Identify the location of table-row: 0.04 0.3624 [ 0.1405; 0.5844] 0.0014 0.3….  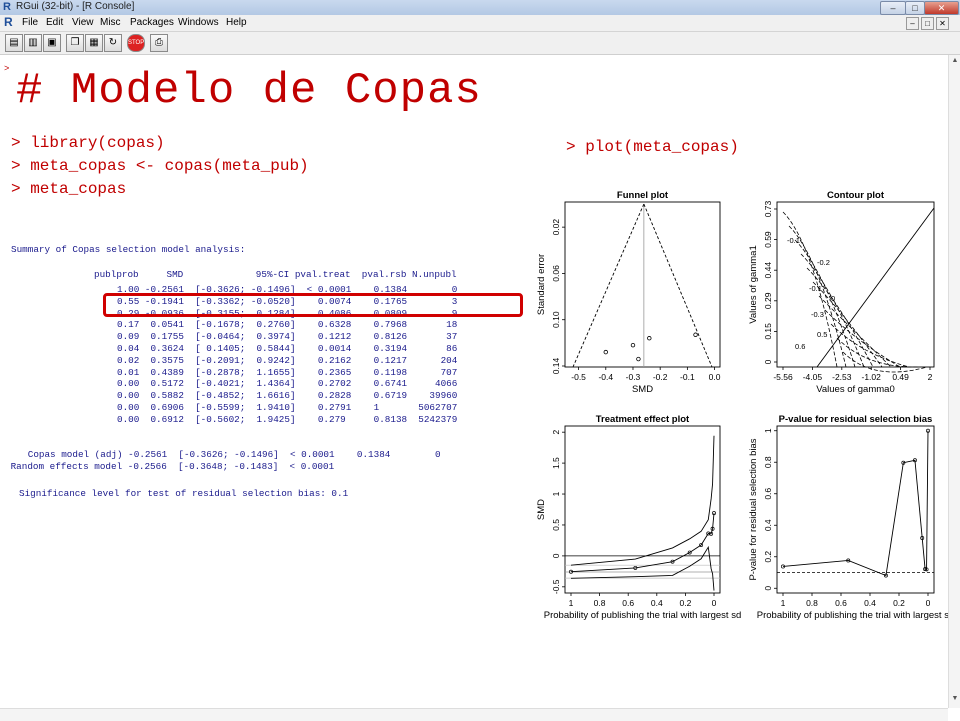
(287, 348).